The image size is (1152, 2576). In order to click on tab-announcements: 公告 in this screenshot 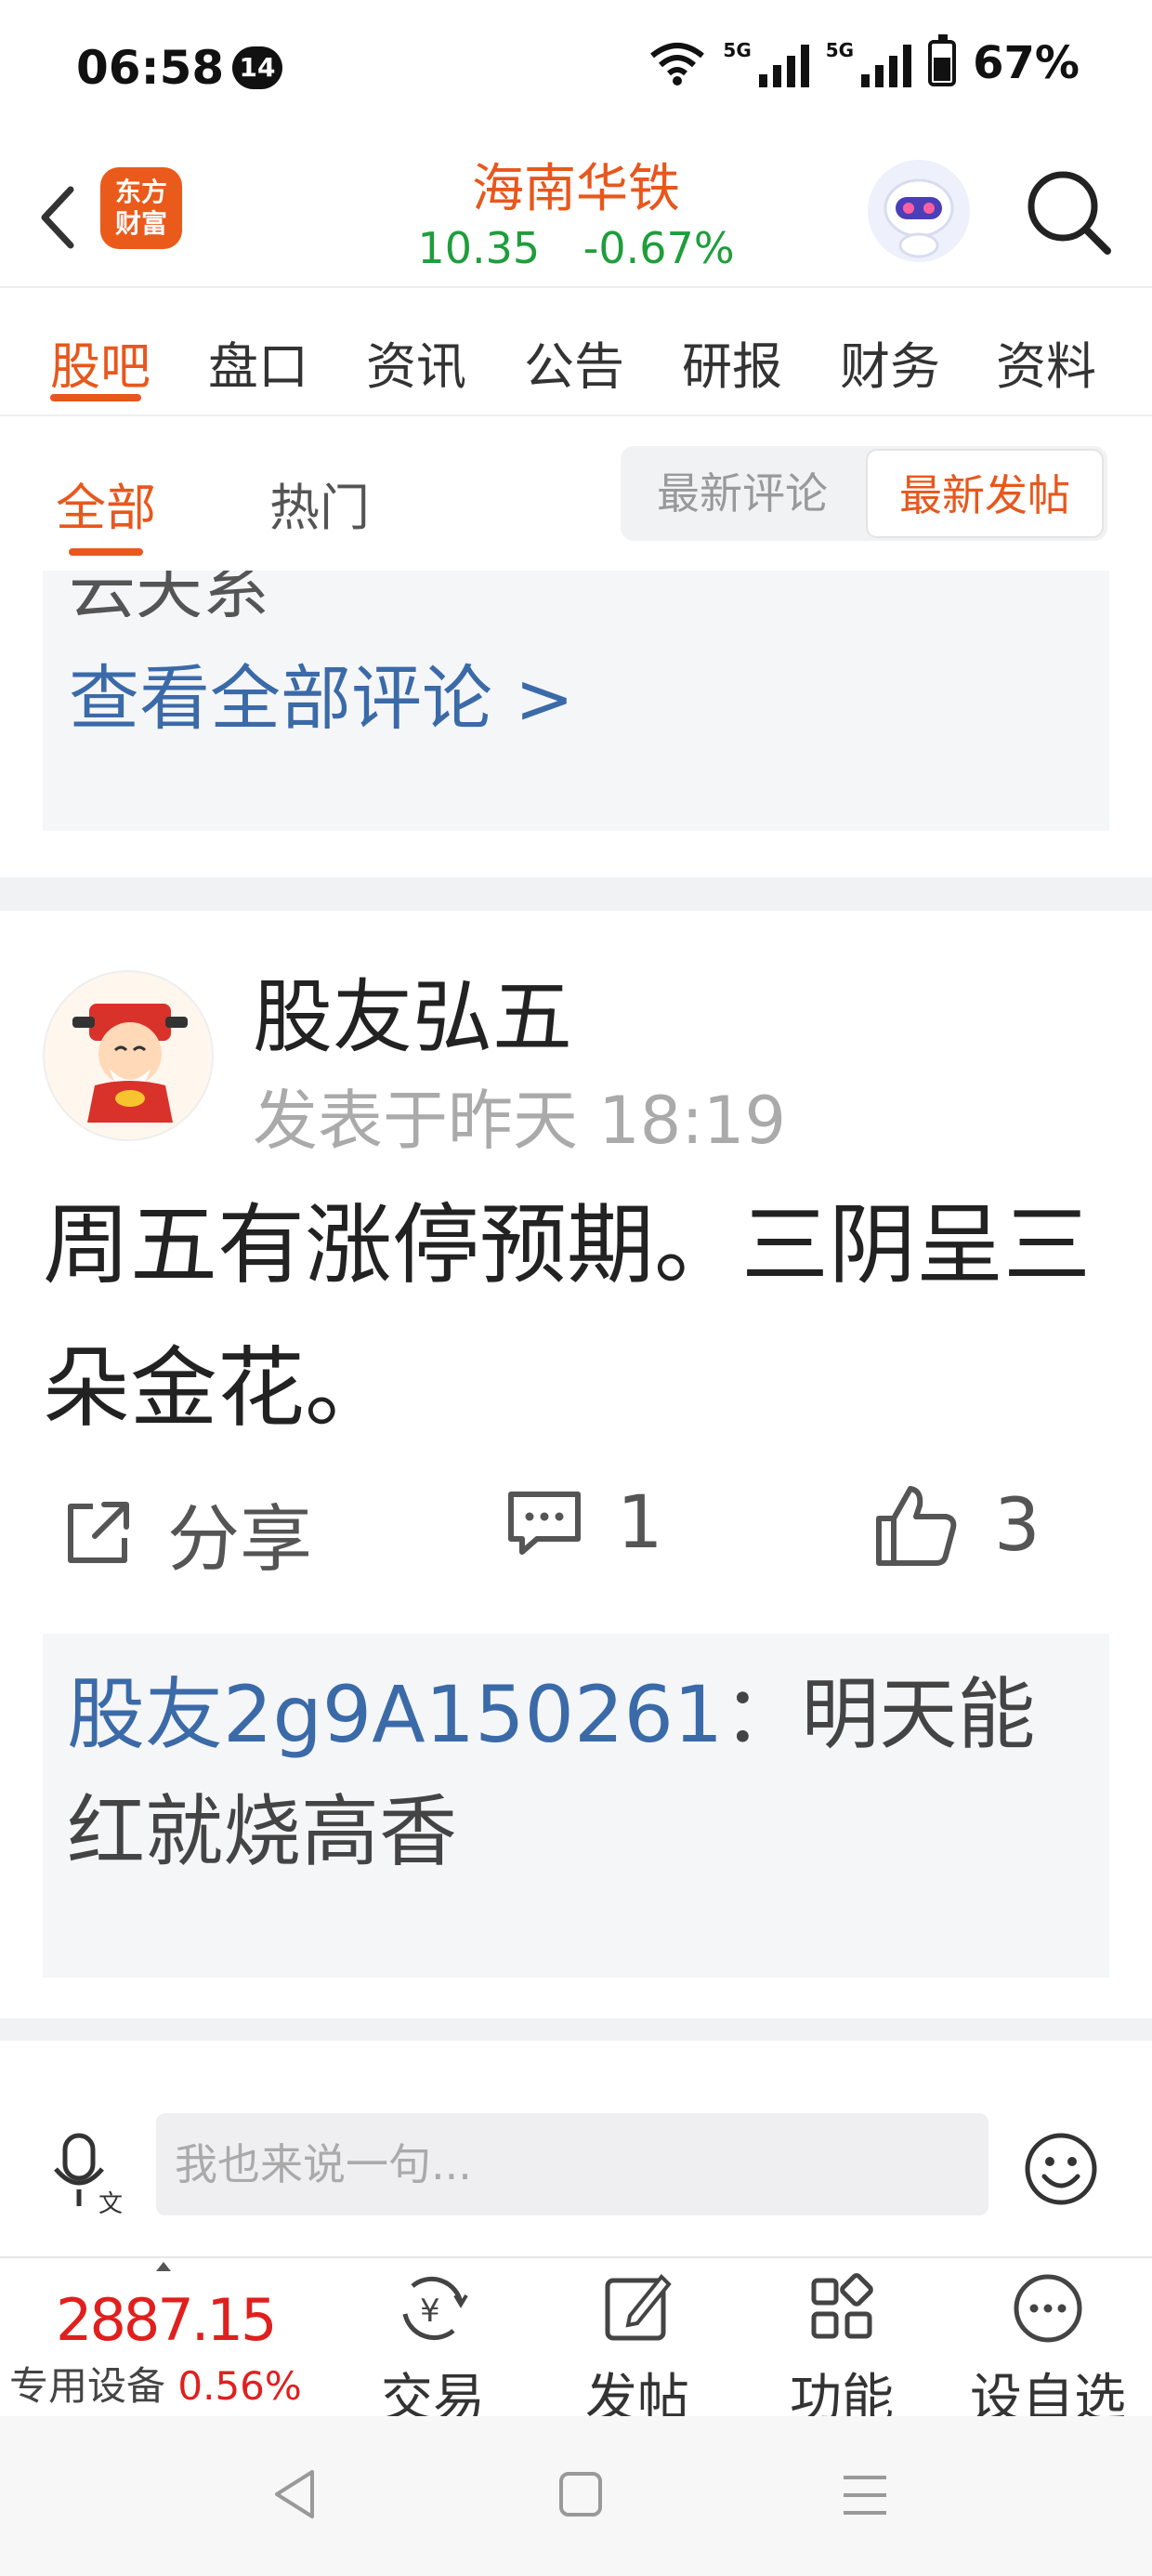, I will do `click(574, 362)`.